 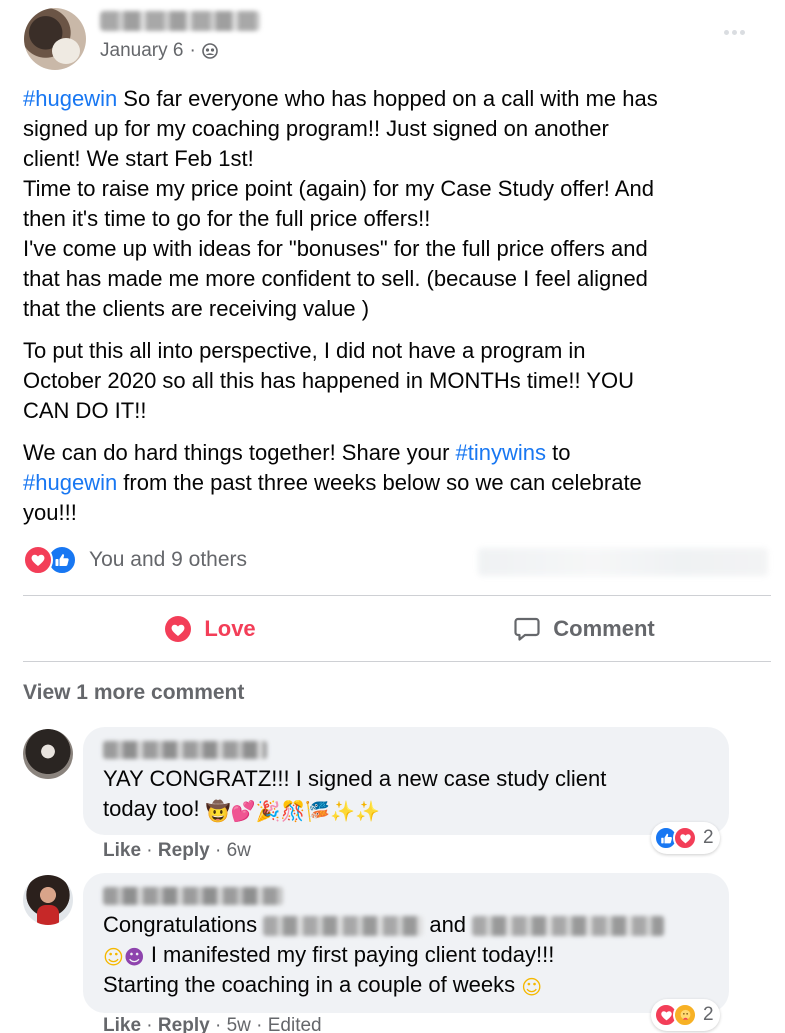 I want to click on reactions-summary: You and 9 others, so click(x=135, y=560).